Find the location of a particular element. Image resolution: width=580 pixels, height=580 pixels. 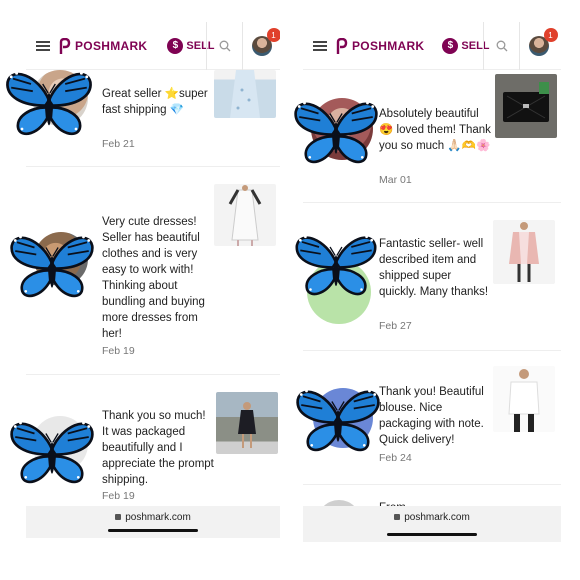

review-date: Mar 01 is located at coordinates (395, 180).